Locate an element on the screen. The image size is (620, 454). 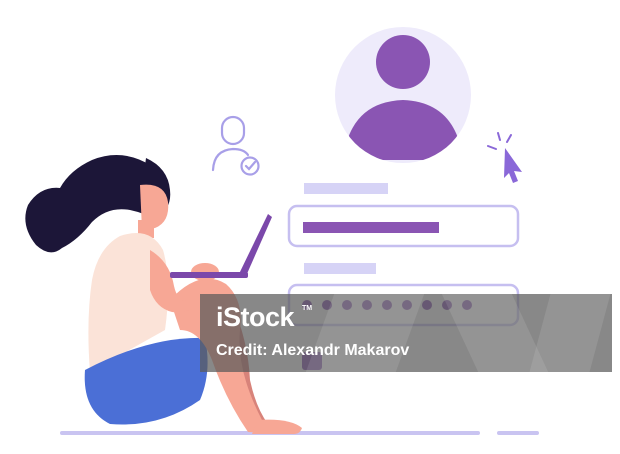
istock-watermark: iStock TM Credit: Alexandr Makarov is located at coordinates (406, 333).